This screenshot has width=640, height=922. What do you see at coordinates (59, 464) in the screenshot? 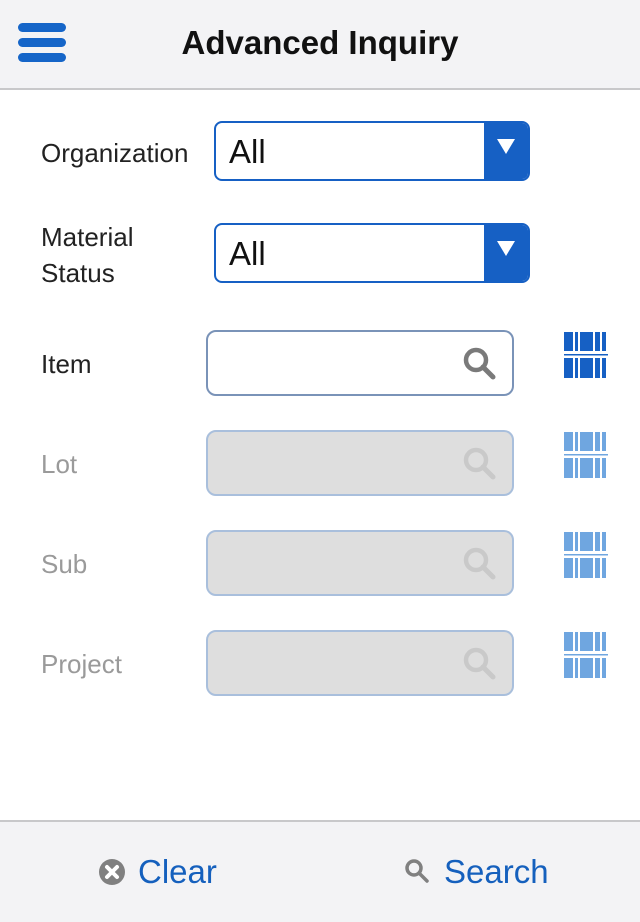
I see `lot-label: Lot` at bounding box center [59, 464].